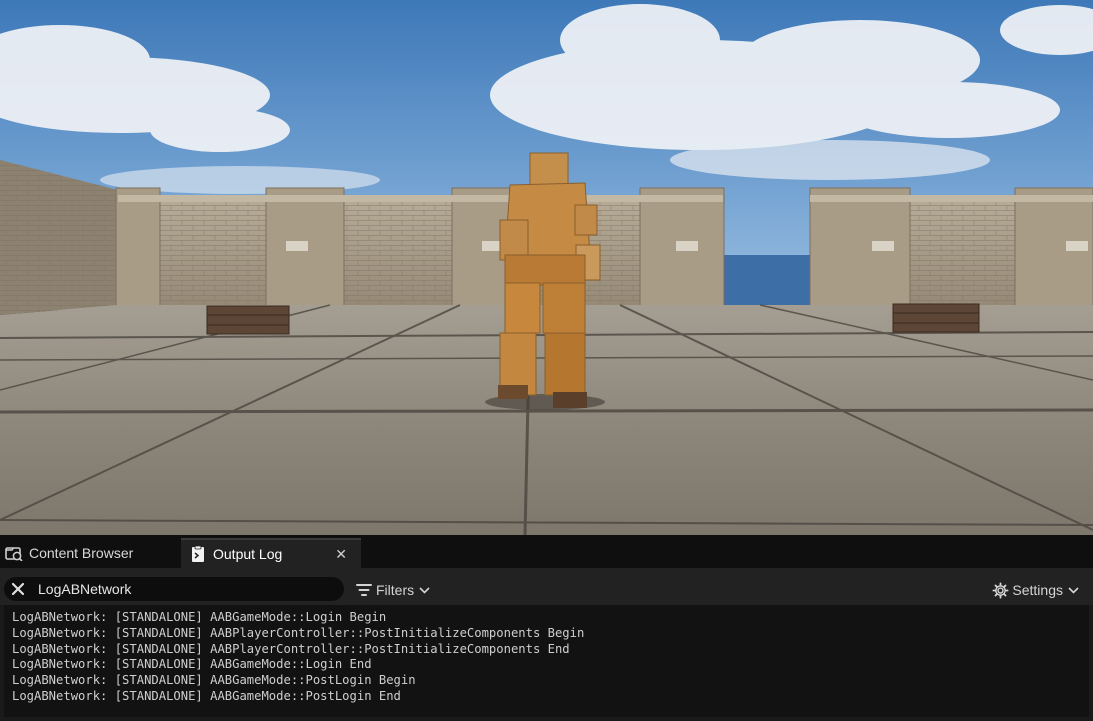  What do you see at coordinates (191, 589) in the screenshot?
I see `log-search-input` at bounding box center [191, 589].